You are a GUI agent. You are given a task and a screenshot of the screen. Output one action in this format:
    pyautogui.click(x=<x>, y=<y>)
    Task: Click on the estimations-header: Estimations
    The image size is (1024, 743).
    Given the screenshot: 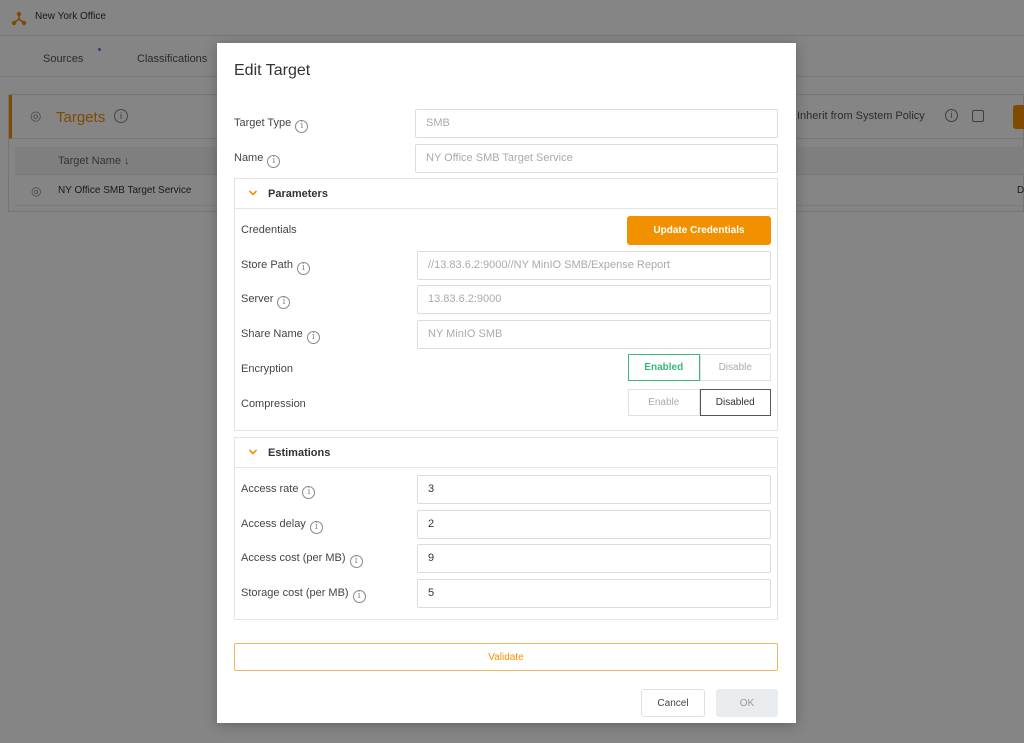 What is the action you would take?
    pyautogui.click(x=506, y=453)
    